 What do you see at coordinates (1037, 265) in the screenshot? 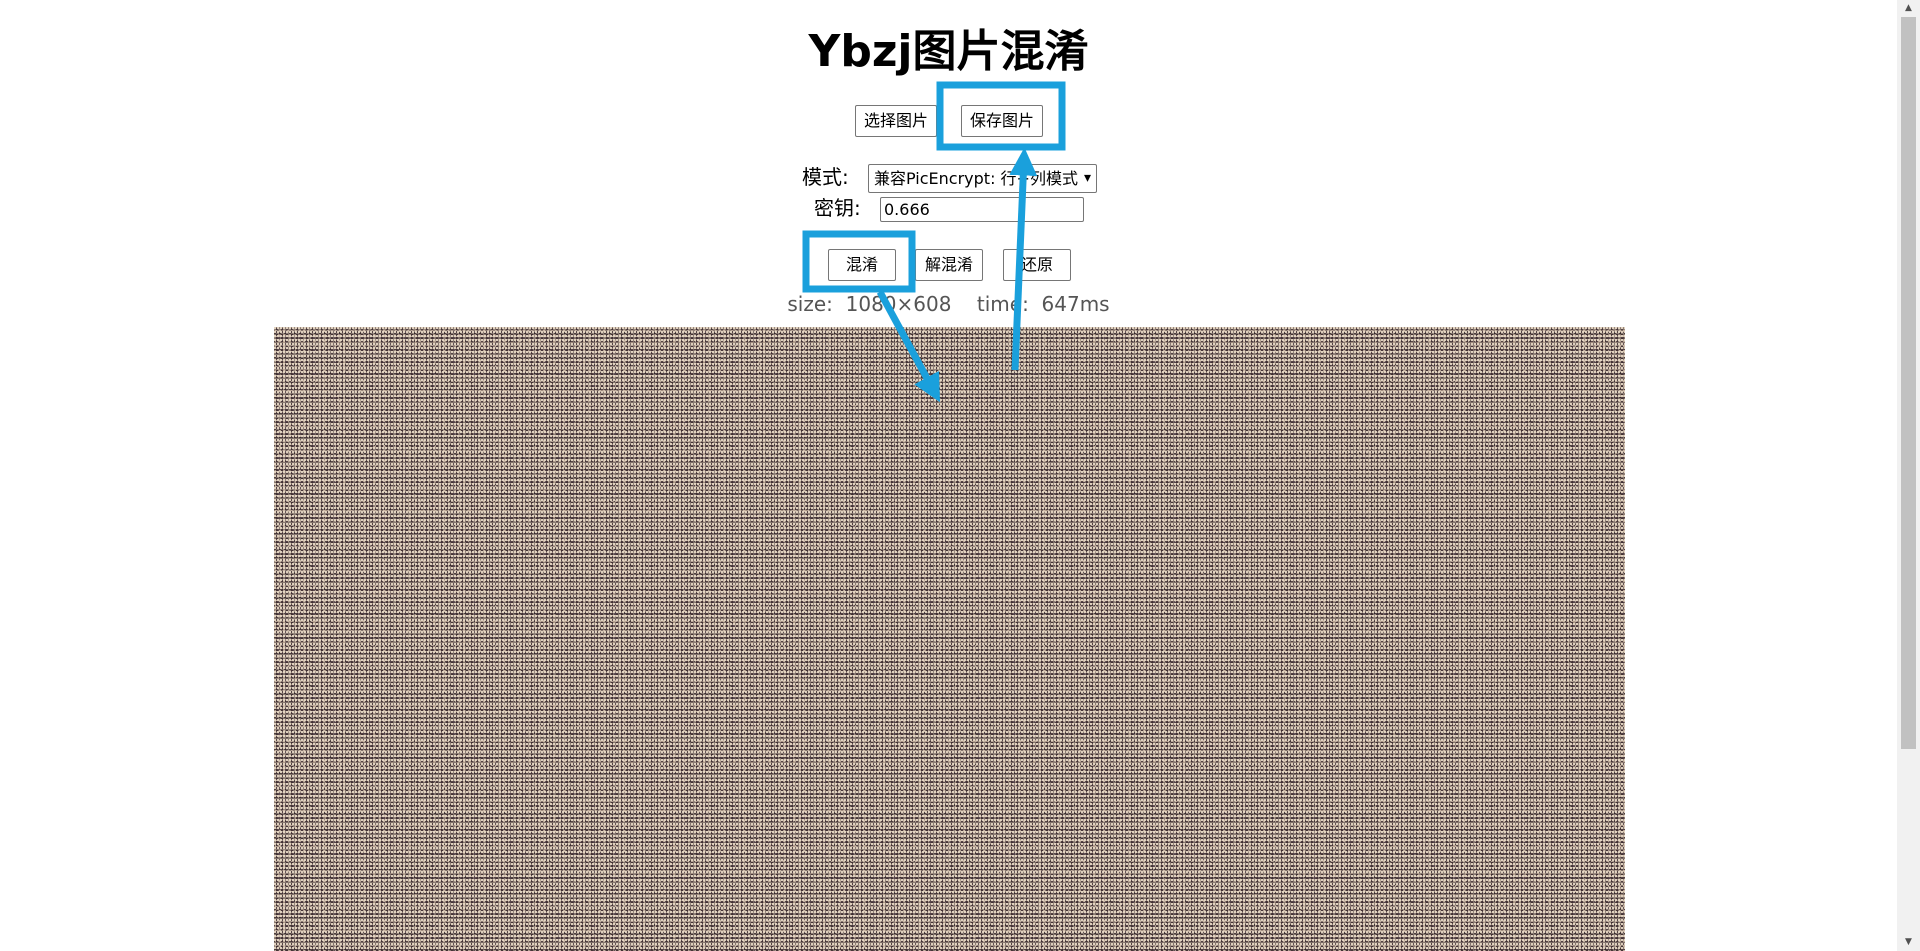
I see `restore-button: 还原` at bounding box center [1037, 265].